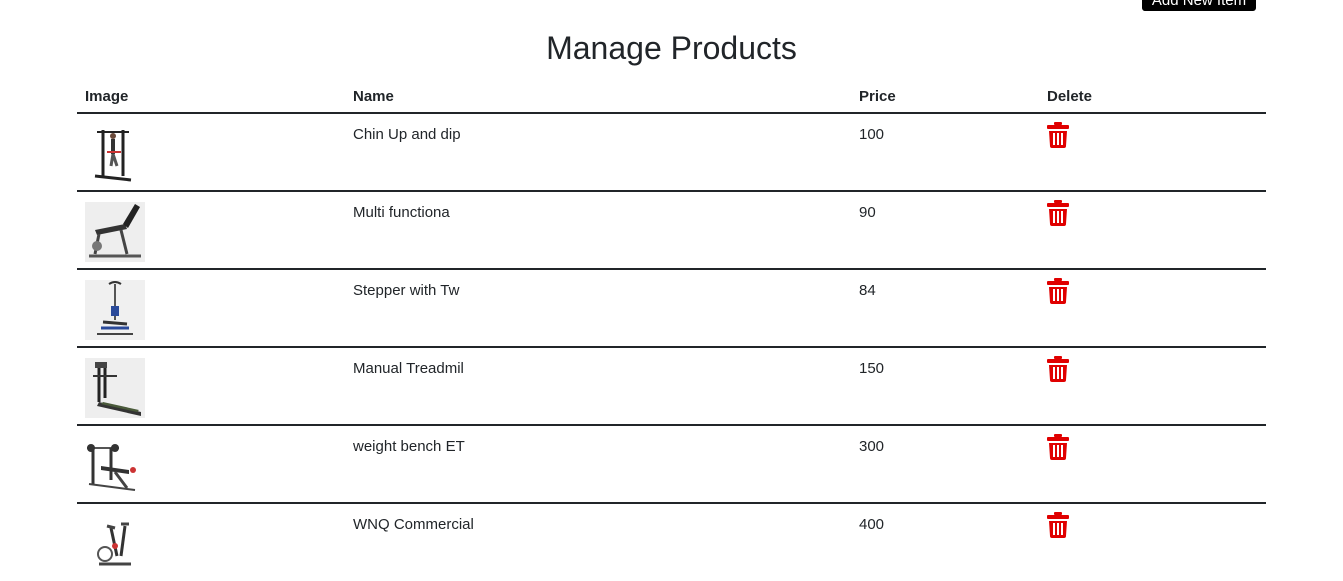  What do you see at coordinates (598, 386) in the screenshot?
I see `product-name: Manual Treadmil` at bounding box center [598, 386].